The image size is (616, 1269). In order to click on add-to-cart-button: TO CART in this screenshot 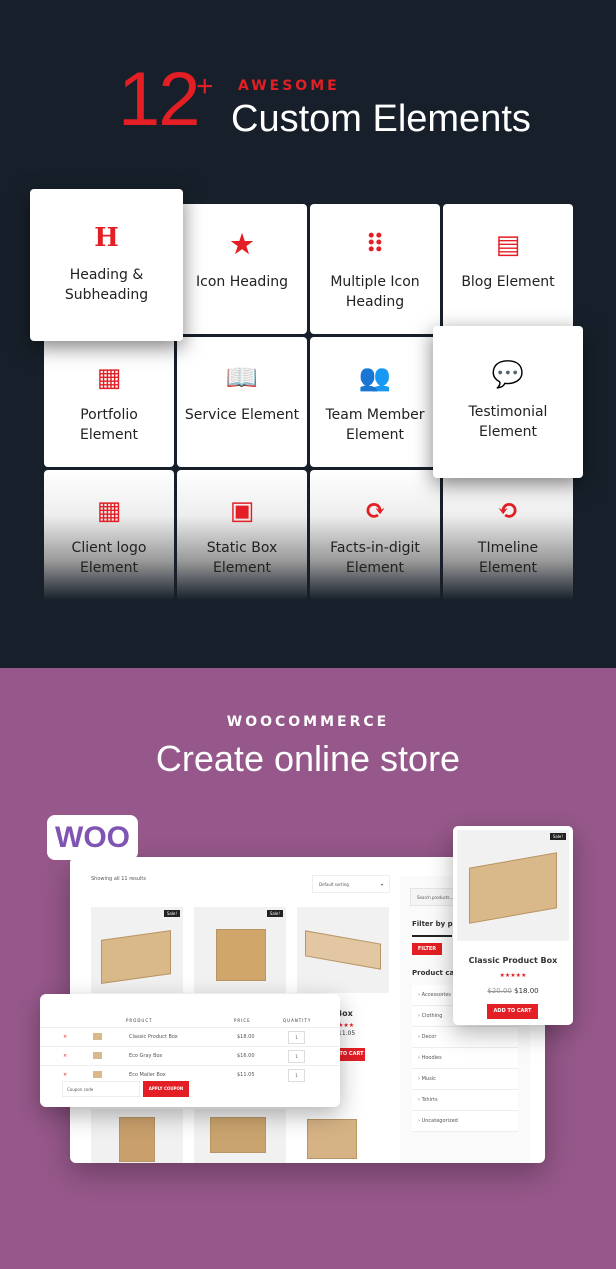, I will do `click(351, 1054)`.